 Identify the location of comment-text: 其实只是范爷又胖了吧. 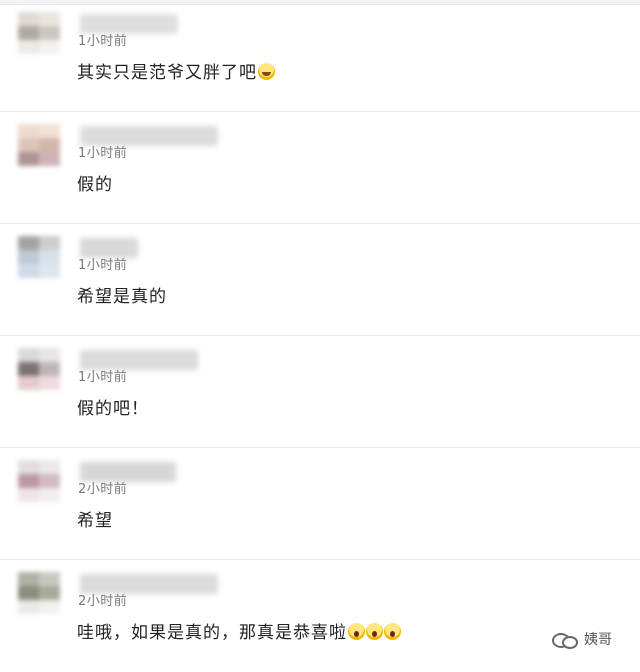
(176, 70).